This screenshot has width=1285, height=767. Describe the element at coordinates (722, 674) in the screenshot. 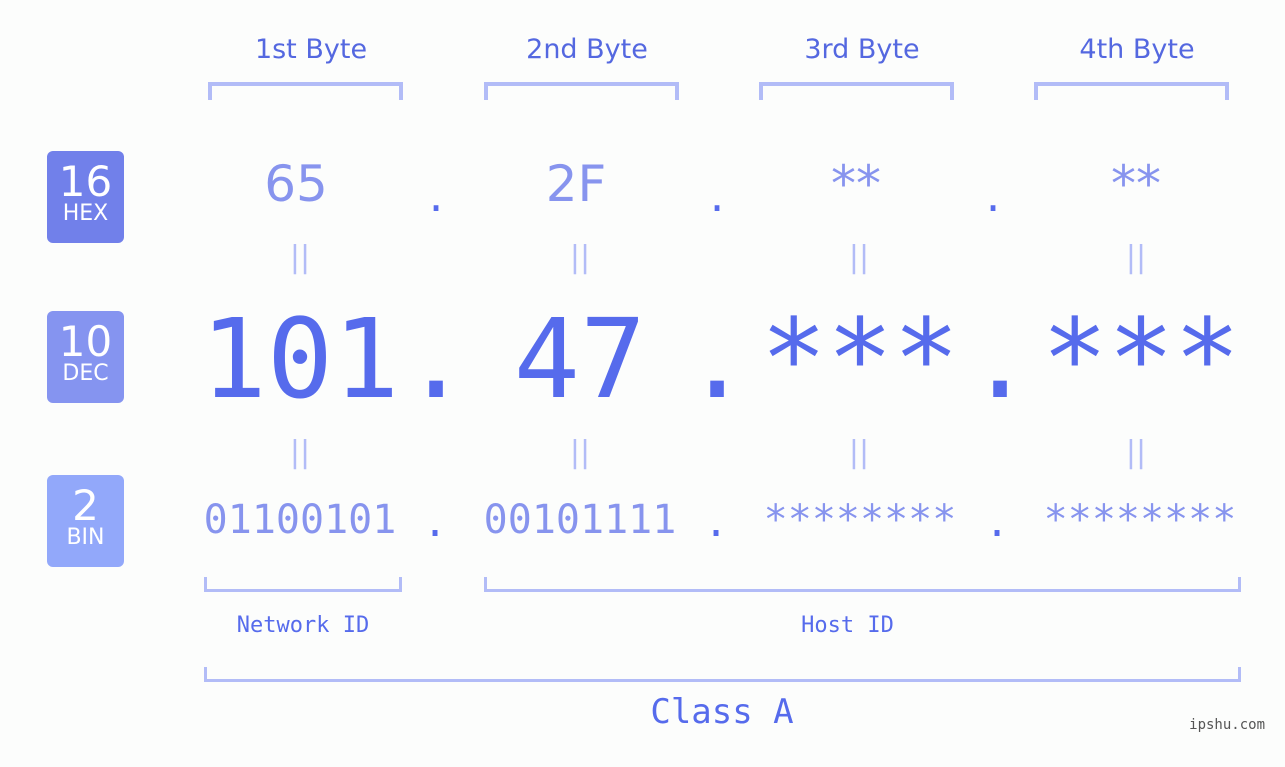

I see `class-bracket` at that location.